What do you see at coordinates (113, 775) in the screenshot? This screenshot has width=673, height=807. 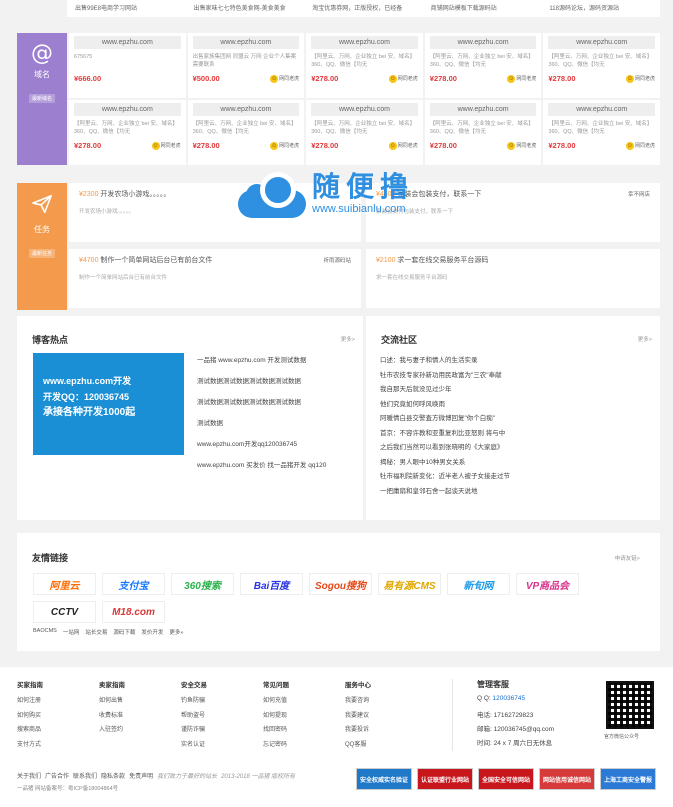 I see `bottom-link: 隐私条款` at bounding box center [113, 775].